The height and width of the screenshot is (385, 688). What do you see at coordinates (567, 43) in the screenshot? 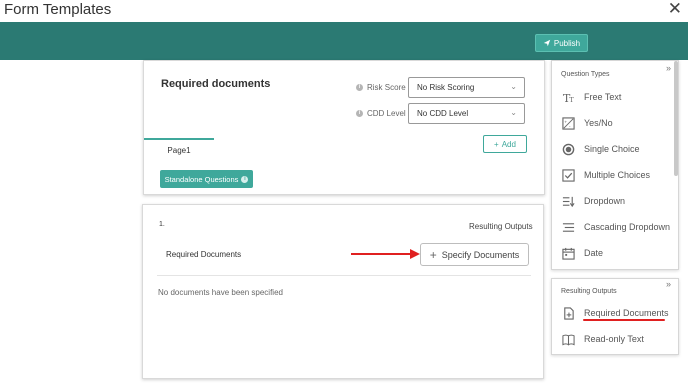
I see `publish-label: Publish` at bounding box center [567, 43].